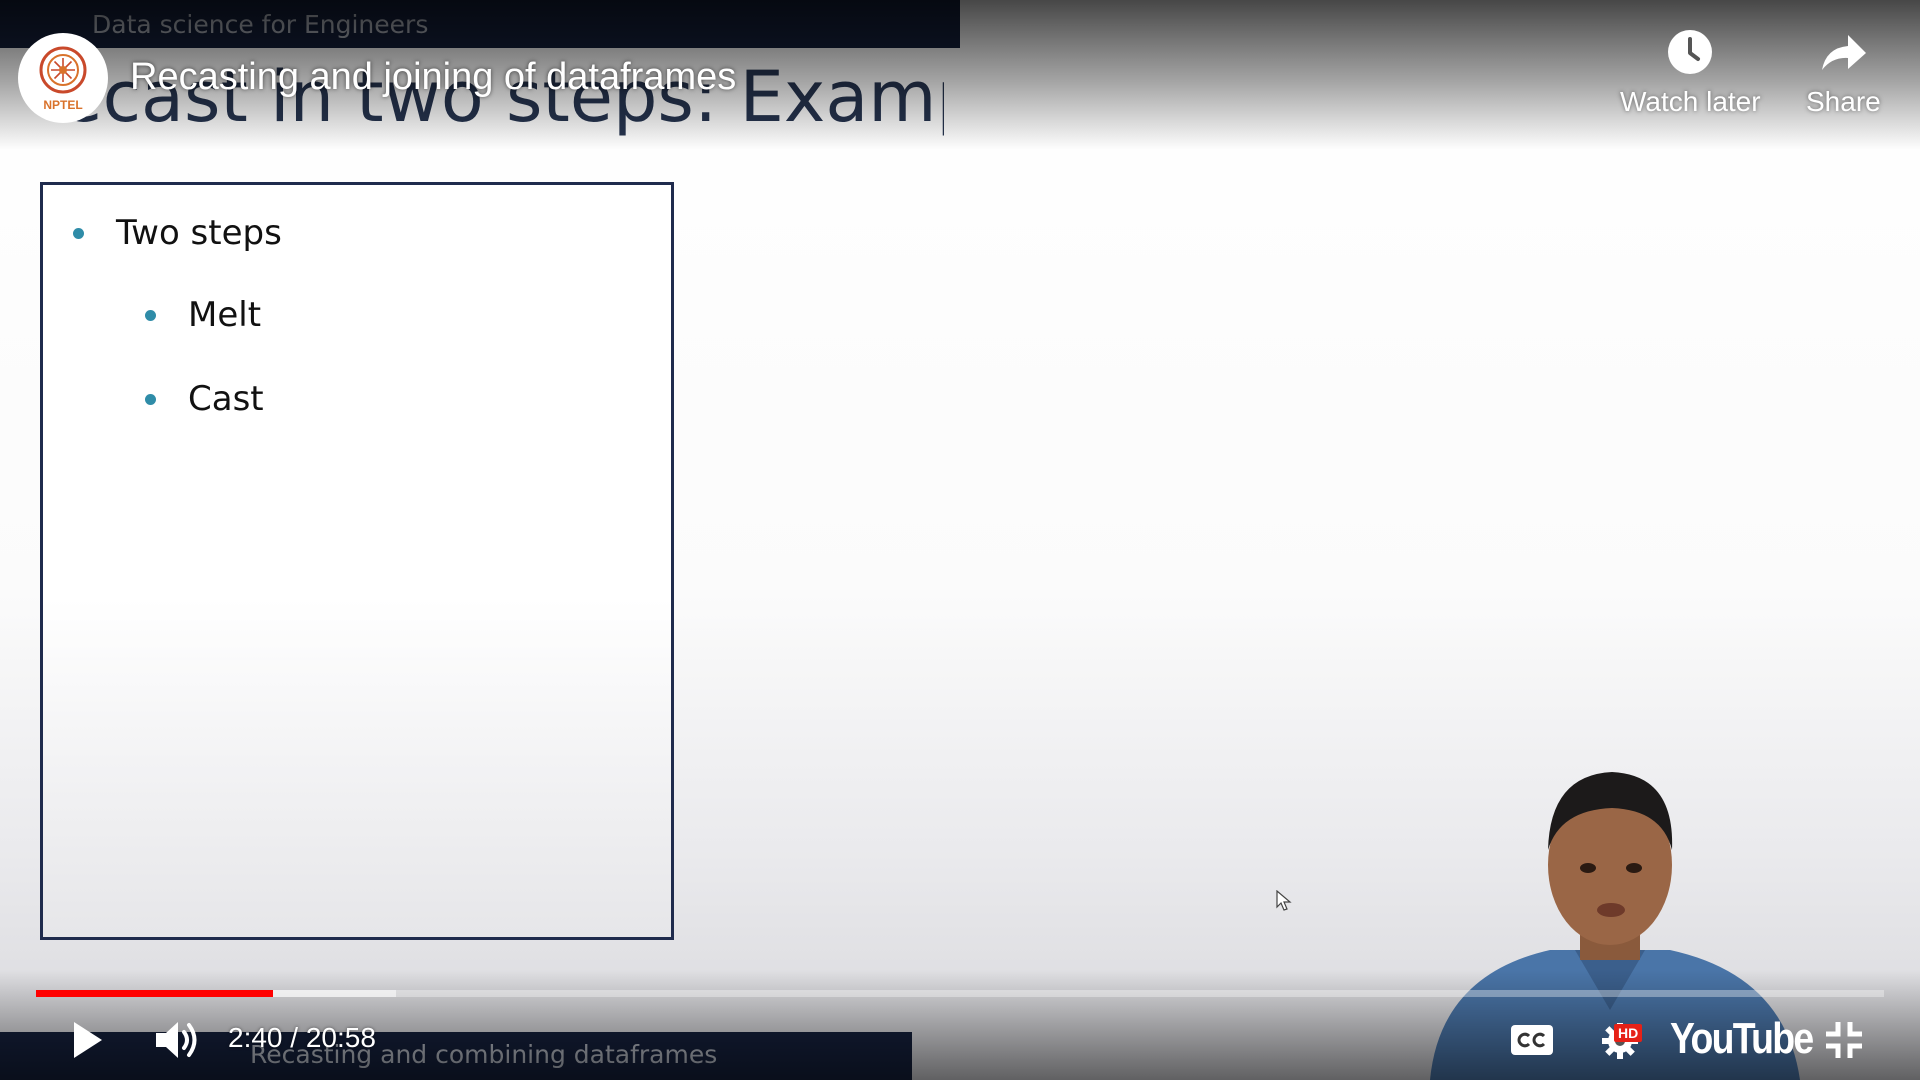 The width and height of the screenshot is (1920, 1080). I want to click on bullet-text: Cast, so click(226, 399).